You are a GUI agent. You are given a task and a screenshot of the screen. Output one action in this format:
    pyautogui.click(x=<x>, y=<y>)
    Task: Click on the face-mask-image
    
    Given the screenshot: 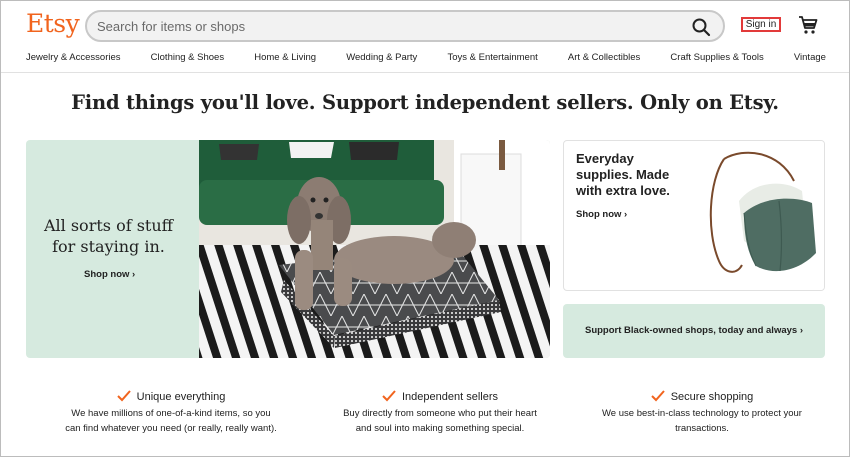 What is the action you would take?
    pyautogui.click(x=754, y=215)
    